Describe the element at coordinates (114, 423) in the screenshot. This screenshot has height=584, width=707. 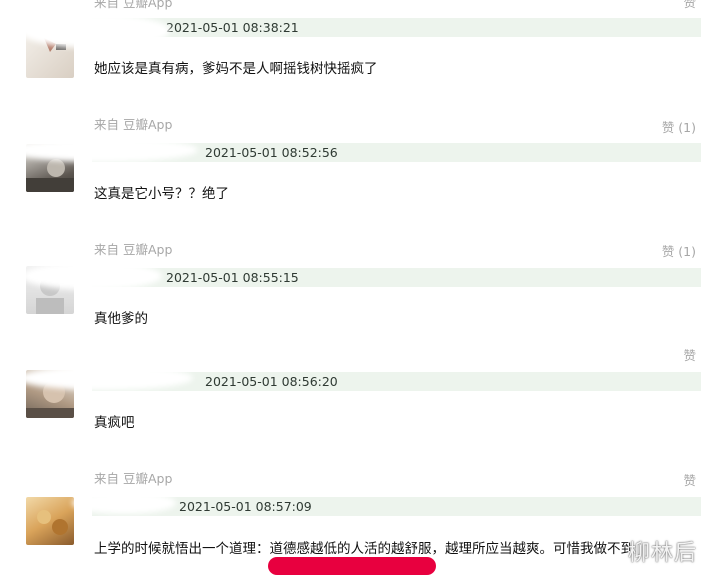
I see `comment-text: 真疯吧` at that location.